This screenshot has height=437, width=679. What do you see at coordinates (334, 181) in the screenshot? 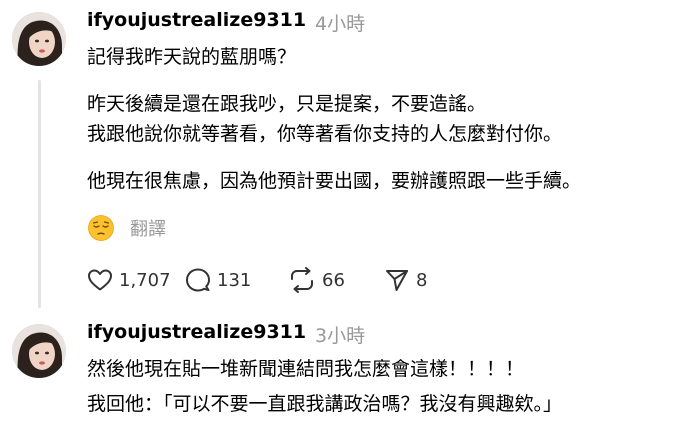
I see `post-text-line: 他現在很焦慮，因為他預計要出國，要辦護照跟一些手續。` at bounding box center [334, 181].